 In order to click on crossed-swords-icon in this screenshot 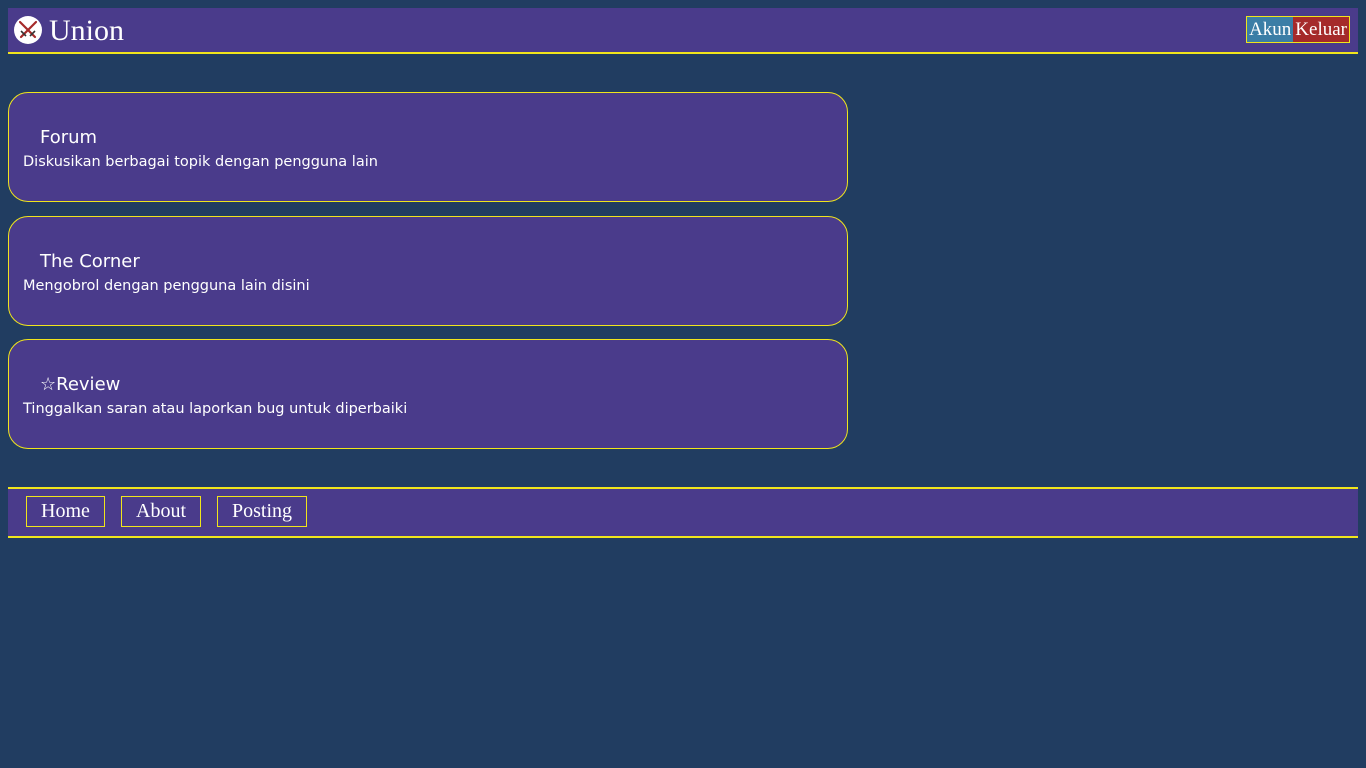, I will do `click(28, 30)`.